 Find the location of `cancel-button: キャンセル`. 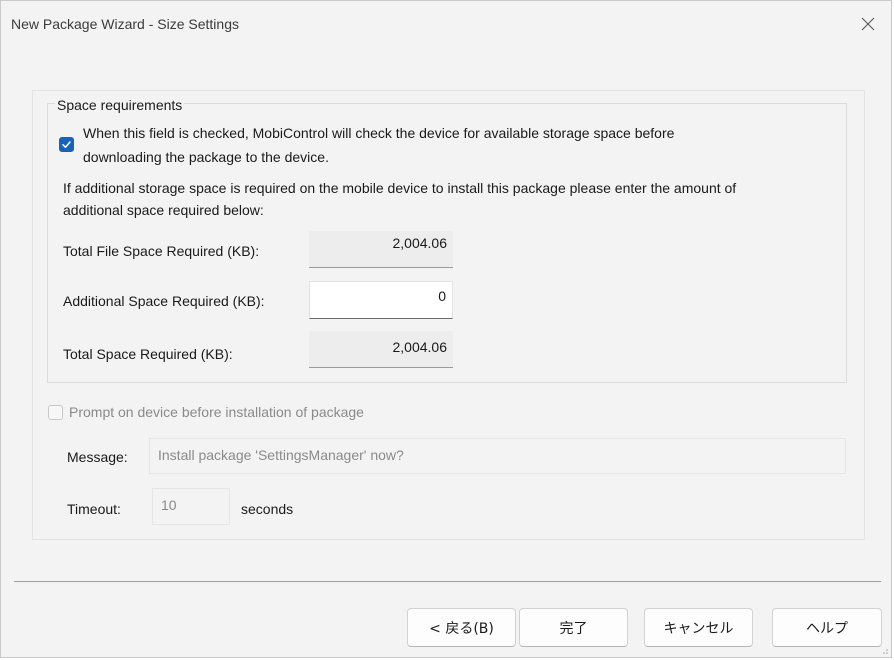

cancel-button: キャンセル is located at coordinates (698, 627).